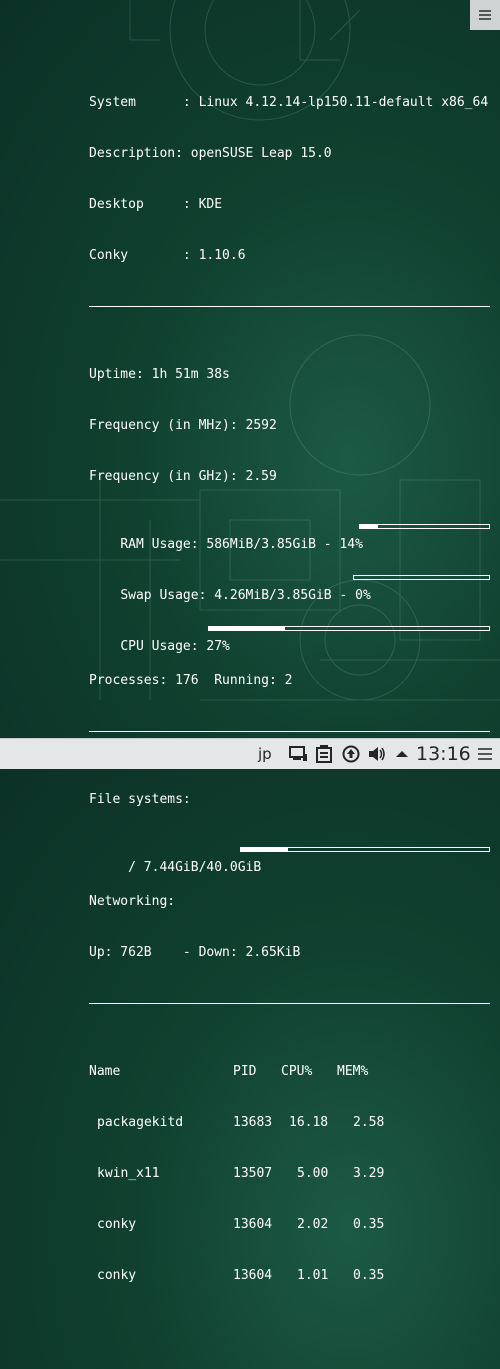 Image resolution: width=500 pixels, height=1369 pixels. What do you see at coordinates (421, 577) in the screenshot?
I see `swap-usage-bar` at bounding box center [421, 577].